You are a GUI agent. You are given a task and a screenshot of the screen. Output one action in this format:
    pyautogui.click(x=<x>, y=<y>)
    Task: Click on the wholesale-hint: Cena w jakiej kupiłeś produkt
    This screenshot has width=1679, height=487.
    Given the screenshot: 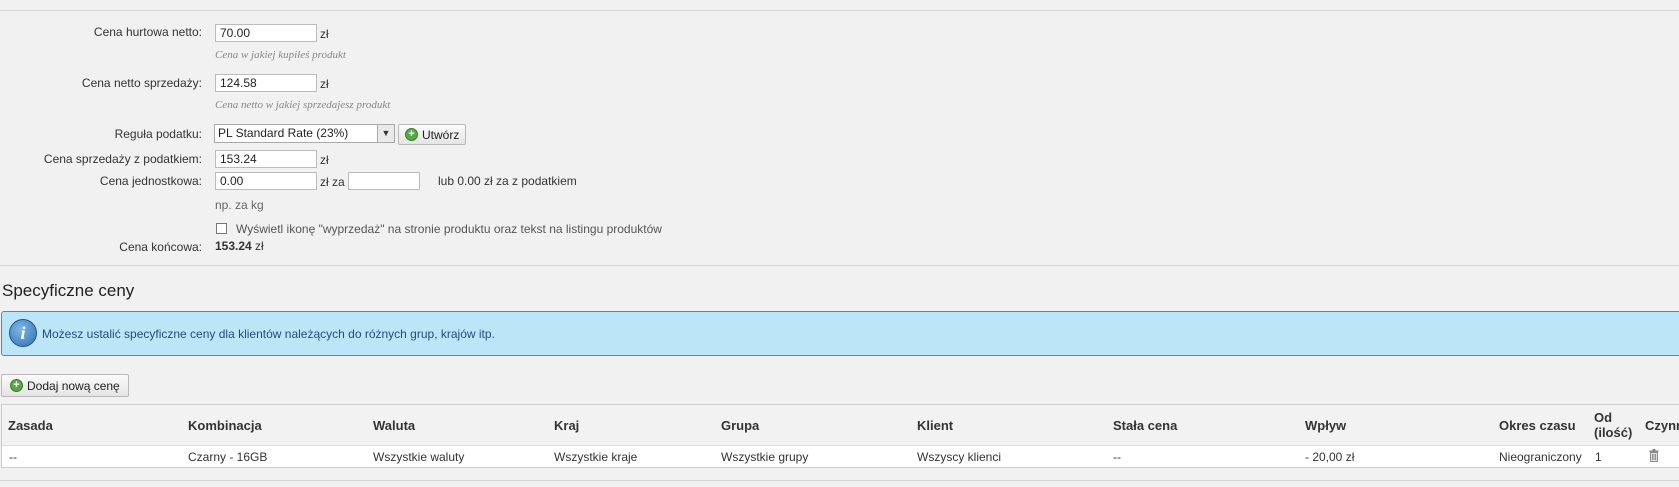 What is the action you would take?
    pyautogui.click(x=280, y=55)
    